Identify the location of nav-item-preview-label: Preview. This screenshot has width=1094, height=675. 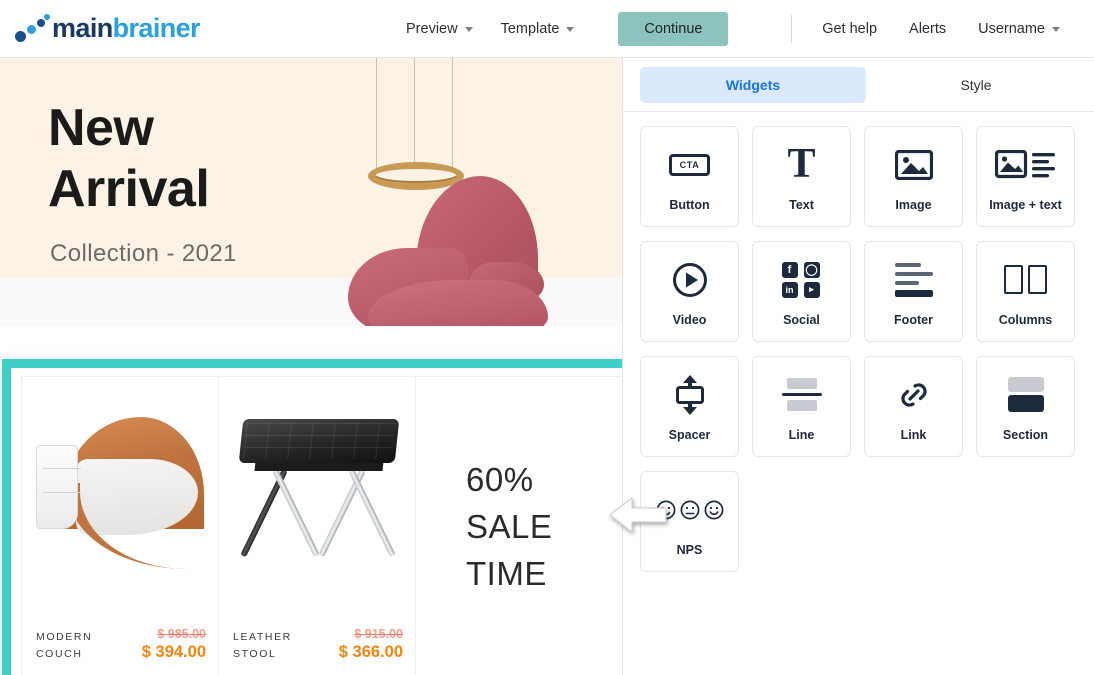
(432, 29).